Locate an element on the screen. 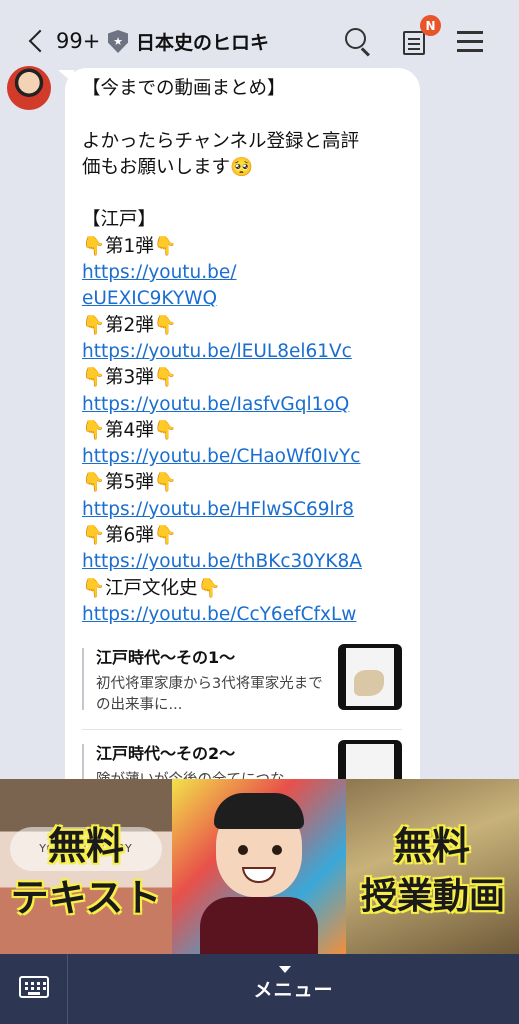  card-title: 江戸時代〜その1〜 is located at coordinates (166, 657).